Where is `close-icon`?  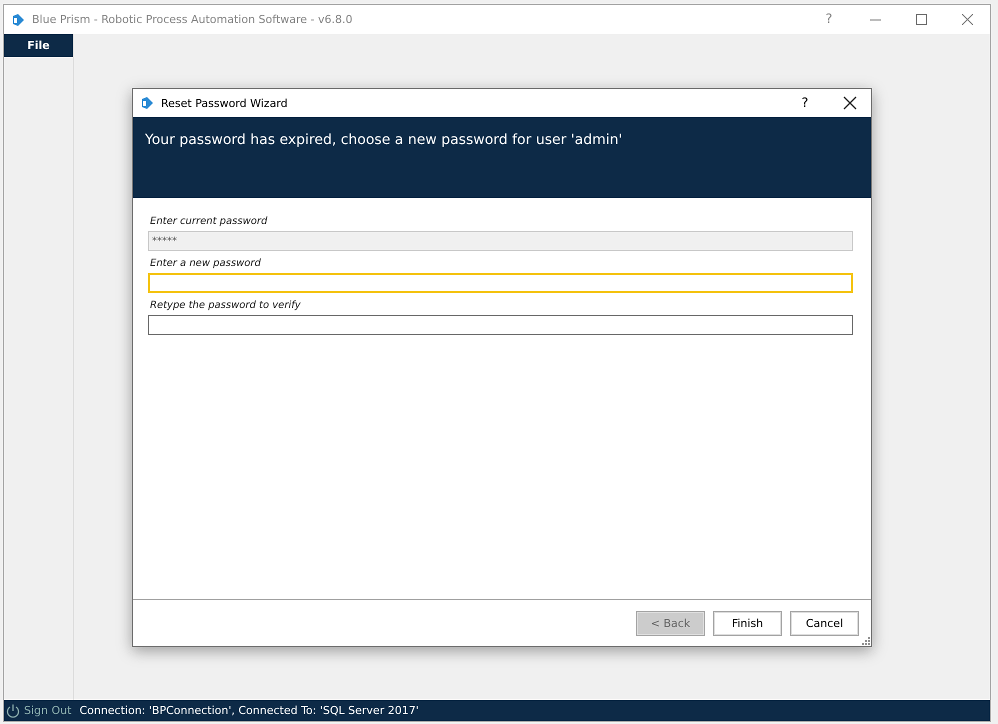
close-icon is located at coordinates (850, 103).